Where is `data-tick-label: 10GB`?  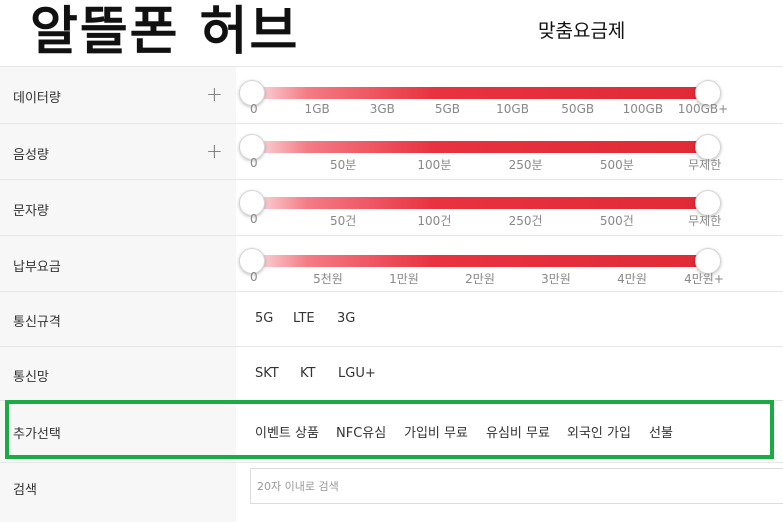 data-tick-label: 10GB is located at coordinates (512, 109).